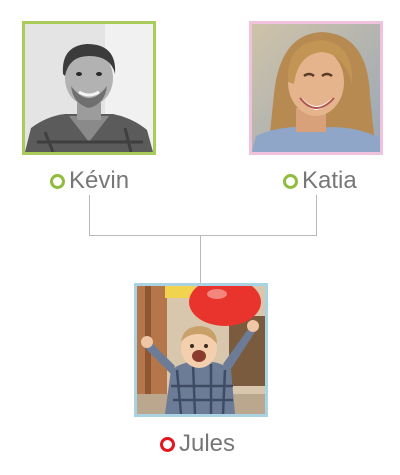  What do you see at coordinates (329, 180) in the screenshot?
I see `mother-name: Katia` at bounding box center [329, 180].